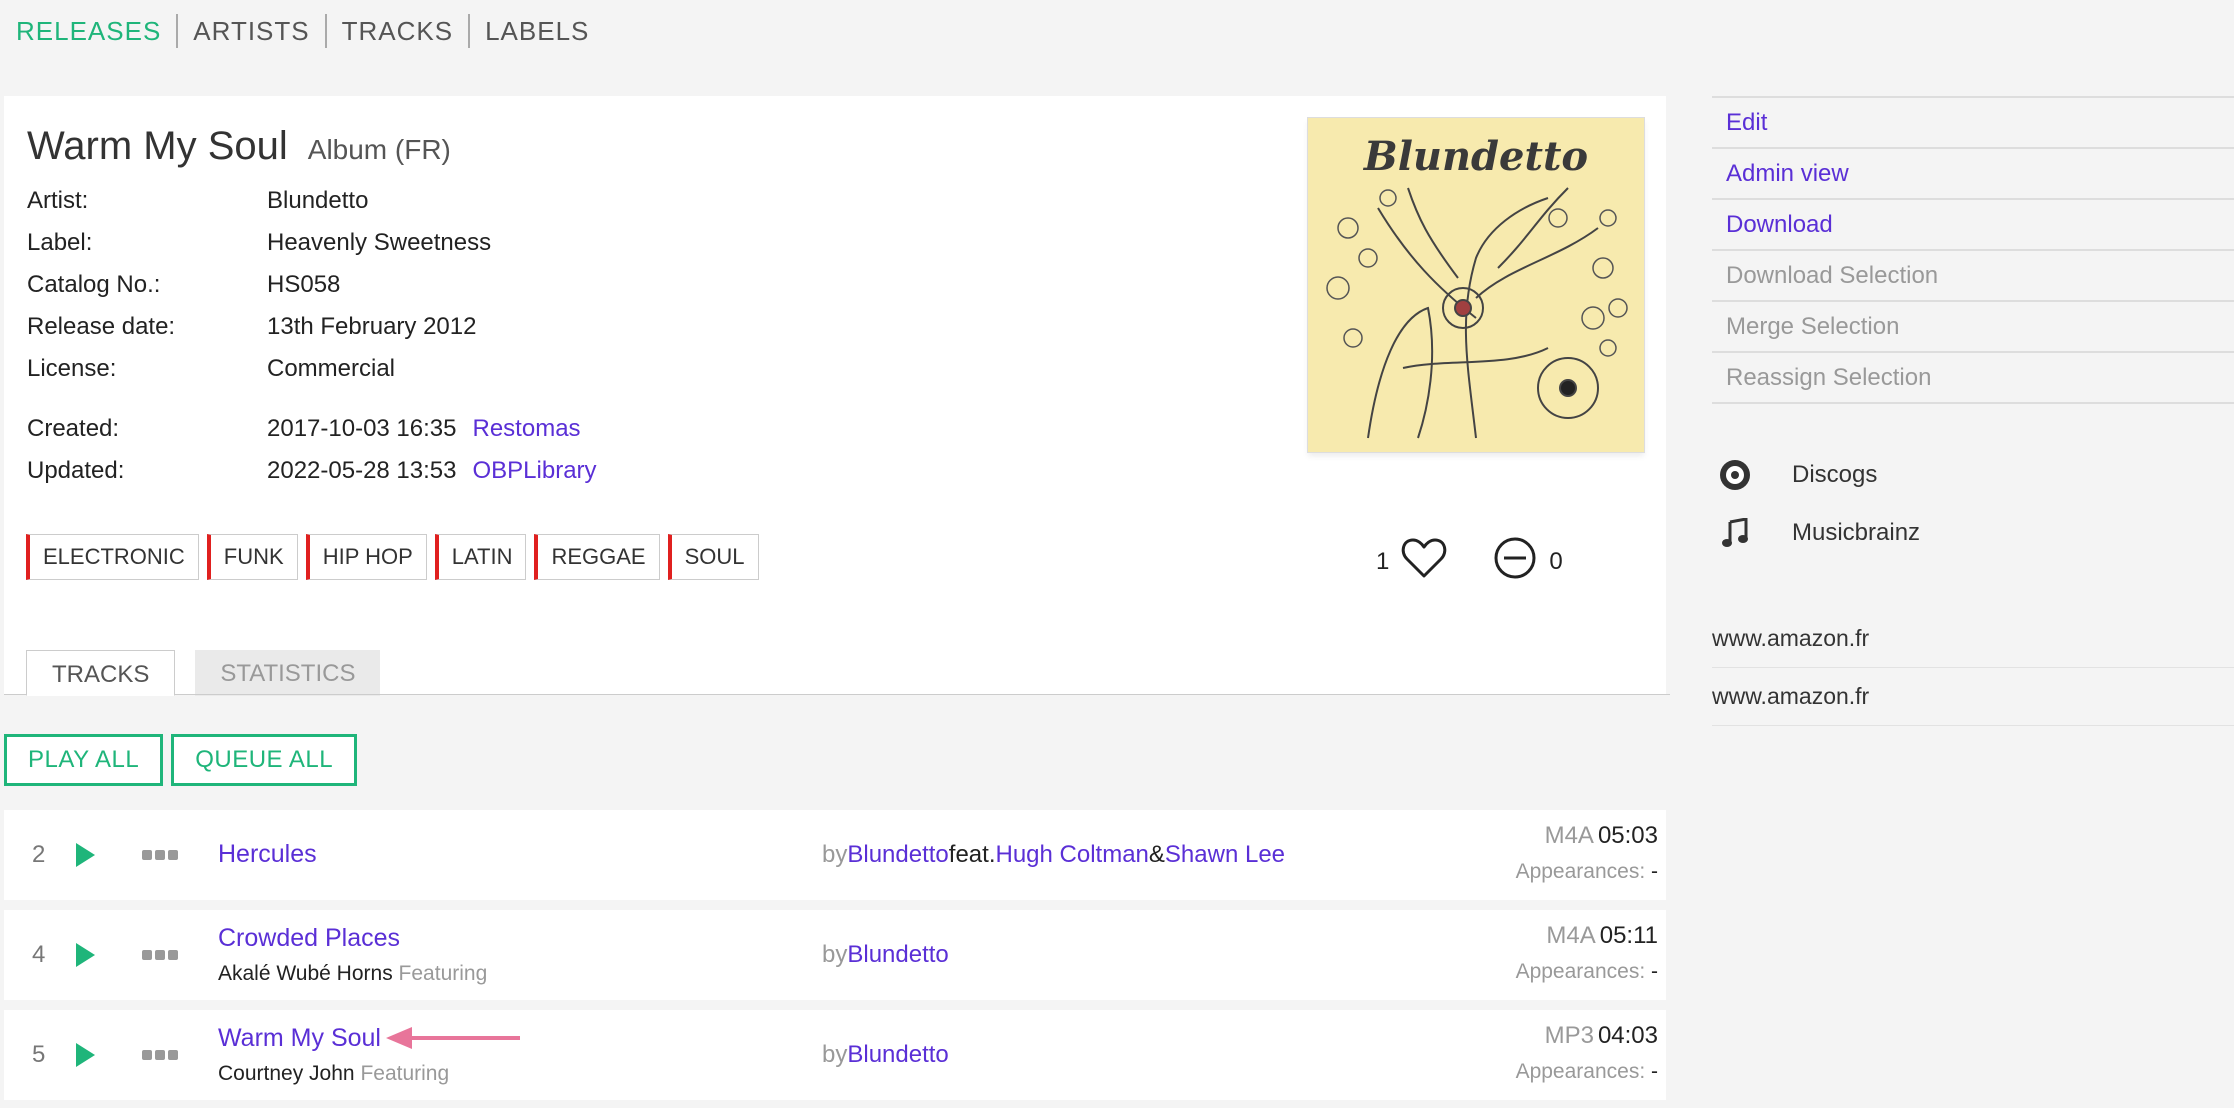 The height and width of the screenshot is (1108, 2234). I want to click on label-link: Heavenly Sweetness, so click(379, 243).